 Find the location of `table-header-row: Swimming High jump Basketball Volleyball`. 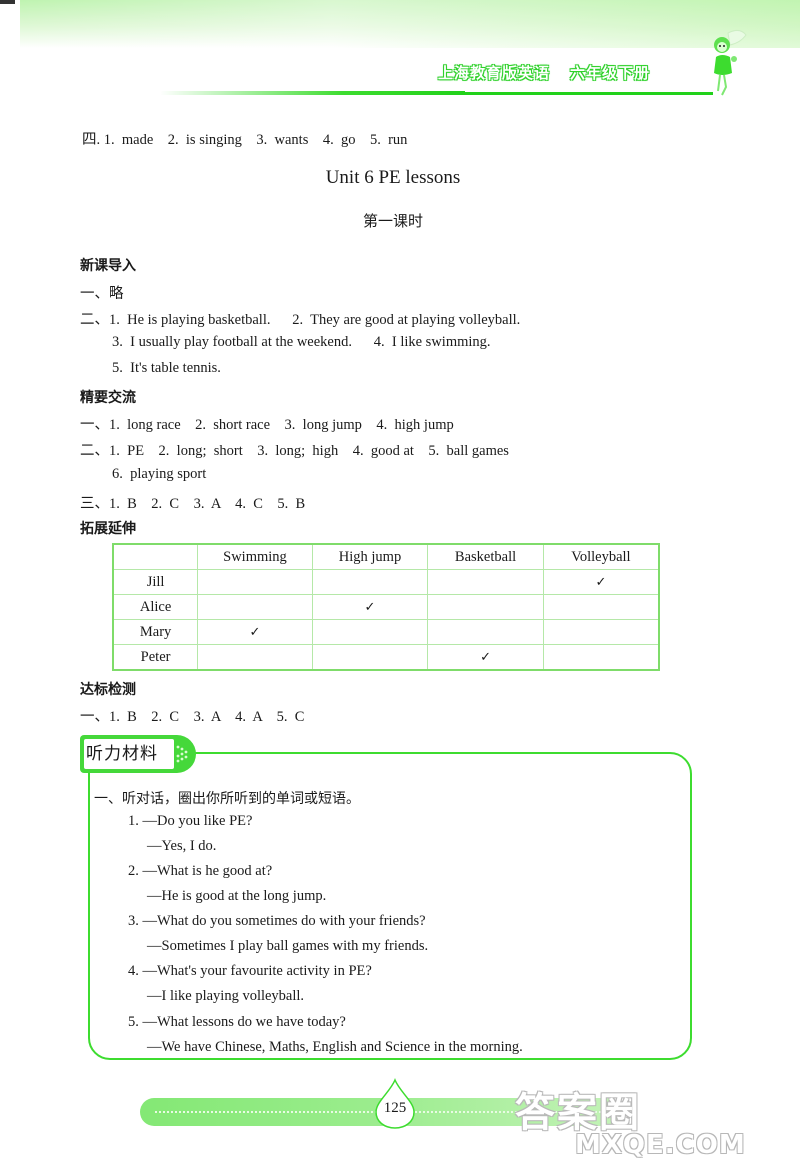

table-header-row: Swimming High jump Basketball Volleyball is located at coordinates (386, 556).